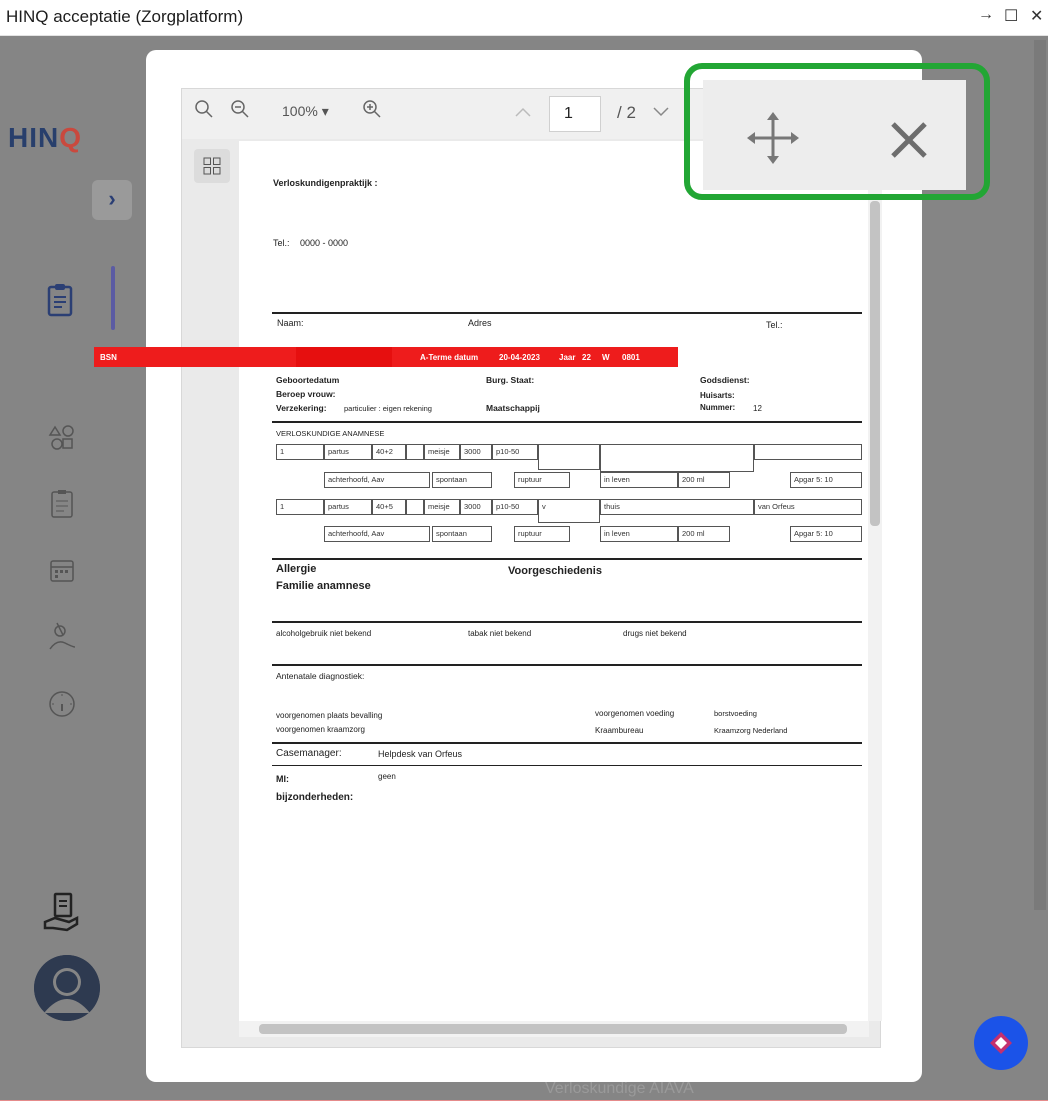 The height and width of the screenshot is (1111, 1048). What do you see at coordinates (555, 571) in the screenshot?
I see `voorgeschiedenis-label: Voorgeschiedenis` at bounding box center [555, 571].